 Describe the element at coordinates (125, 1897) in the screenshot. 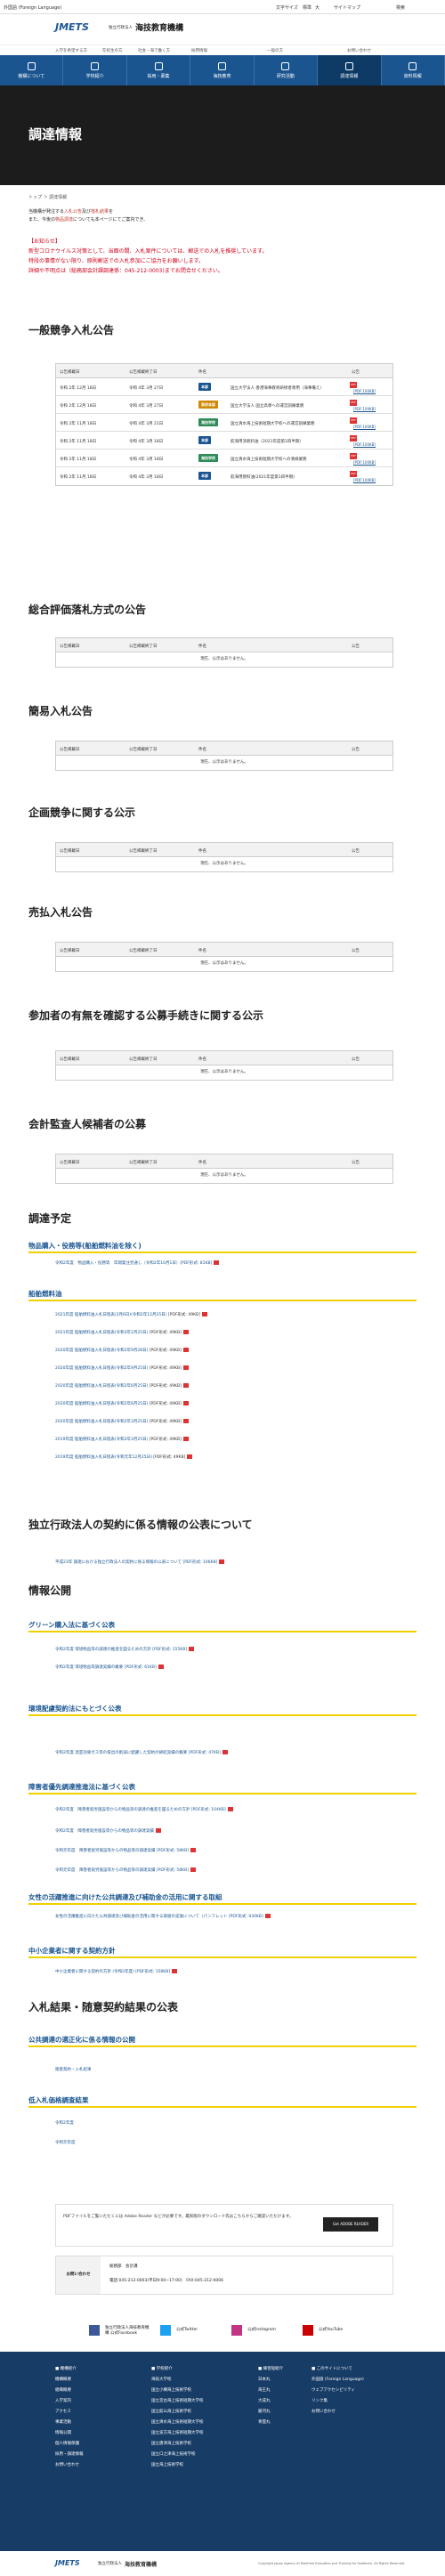

I see `subheading-women: 女性の活躍推進に向けた公共調達及び補助金の活用に関する取組` at that location.